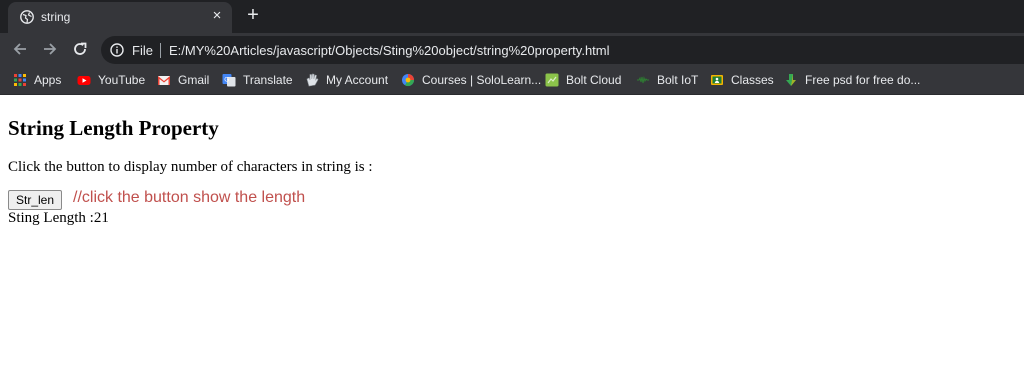  I want to click on reload-icon, so click(80, 49).